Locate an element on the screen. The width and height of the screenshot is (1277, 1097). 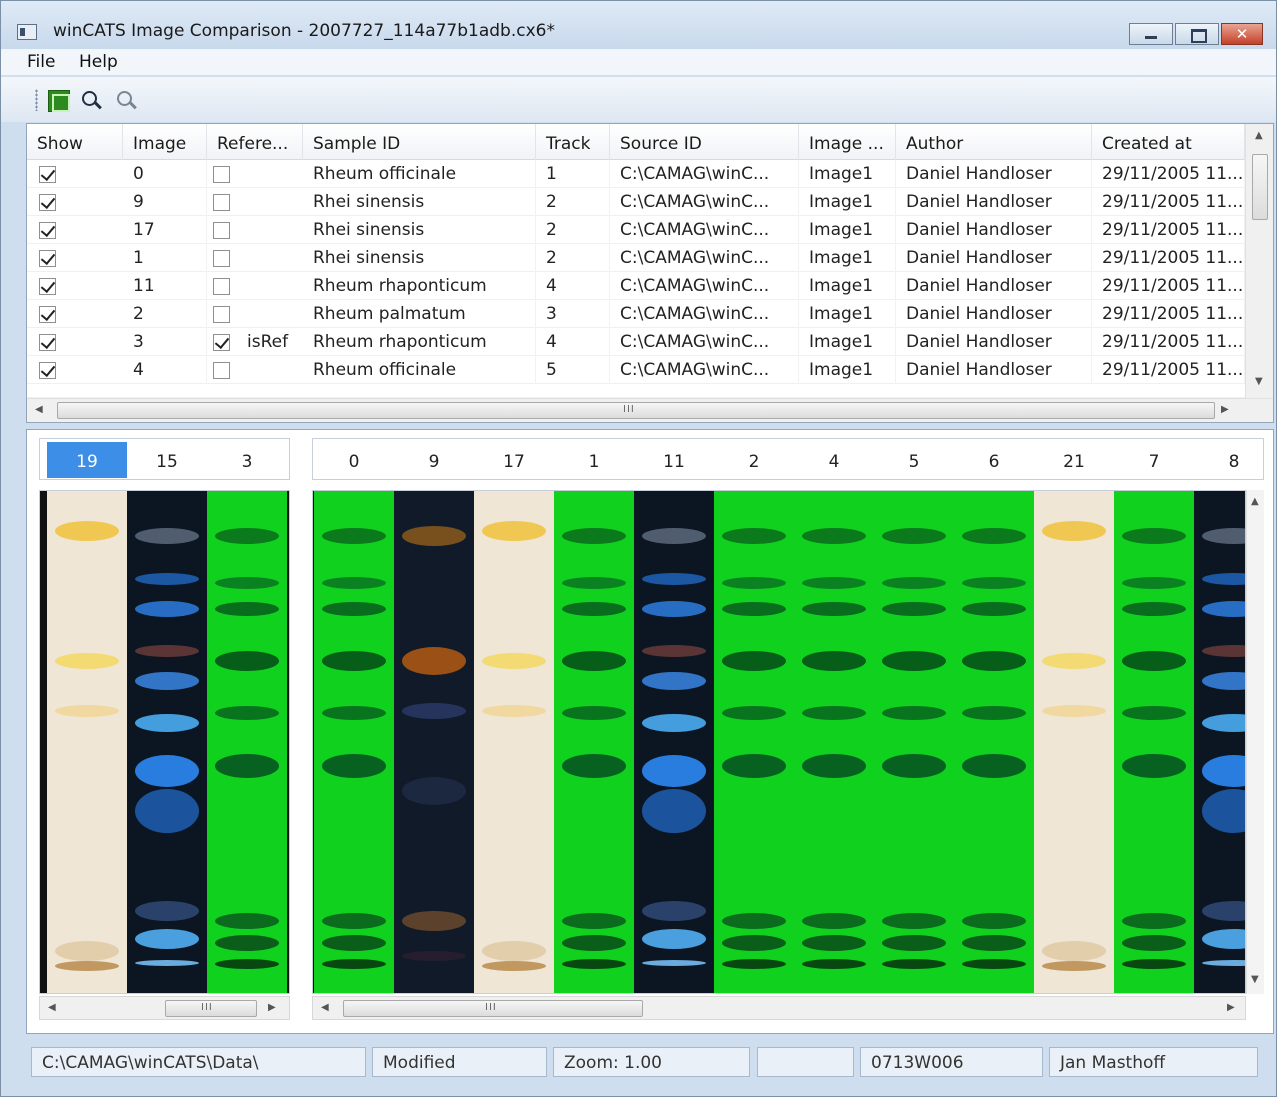
reference-plate-view is located at coordinates (164, 742).